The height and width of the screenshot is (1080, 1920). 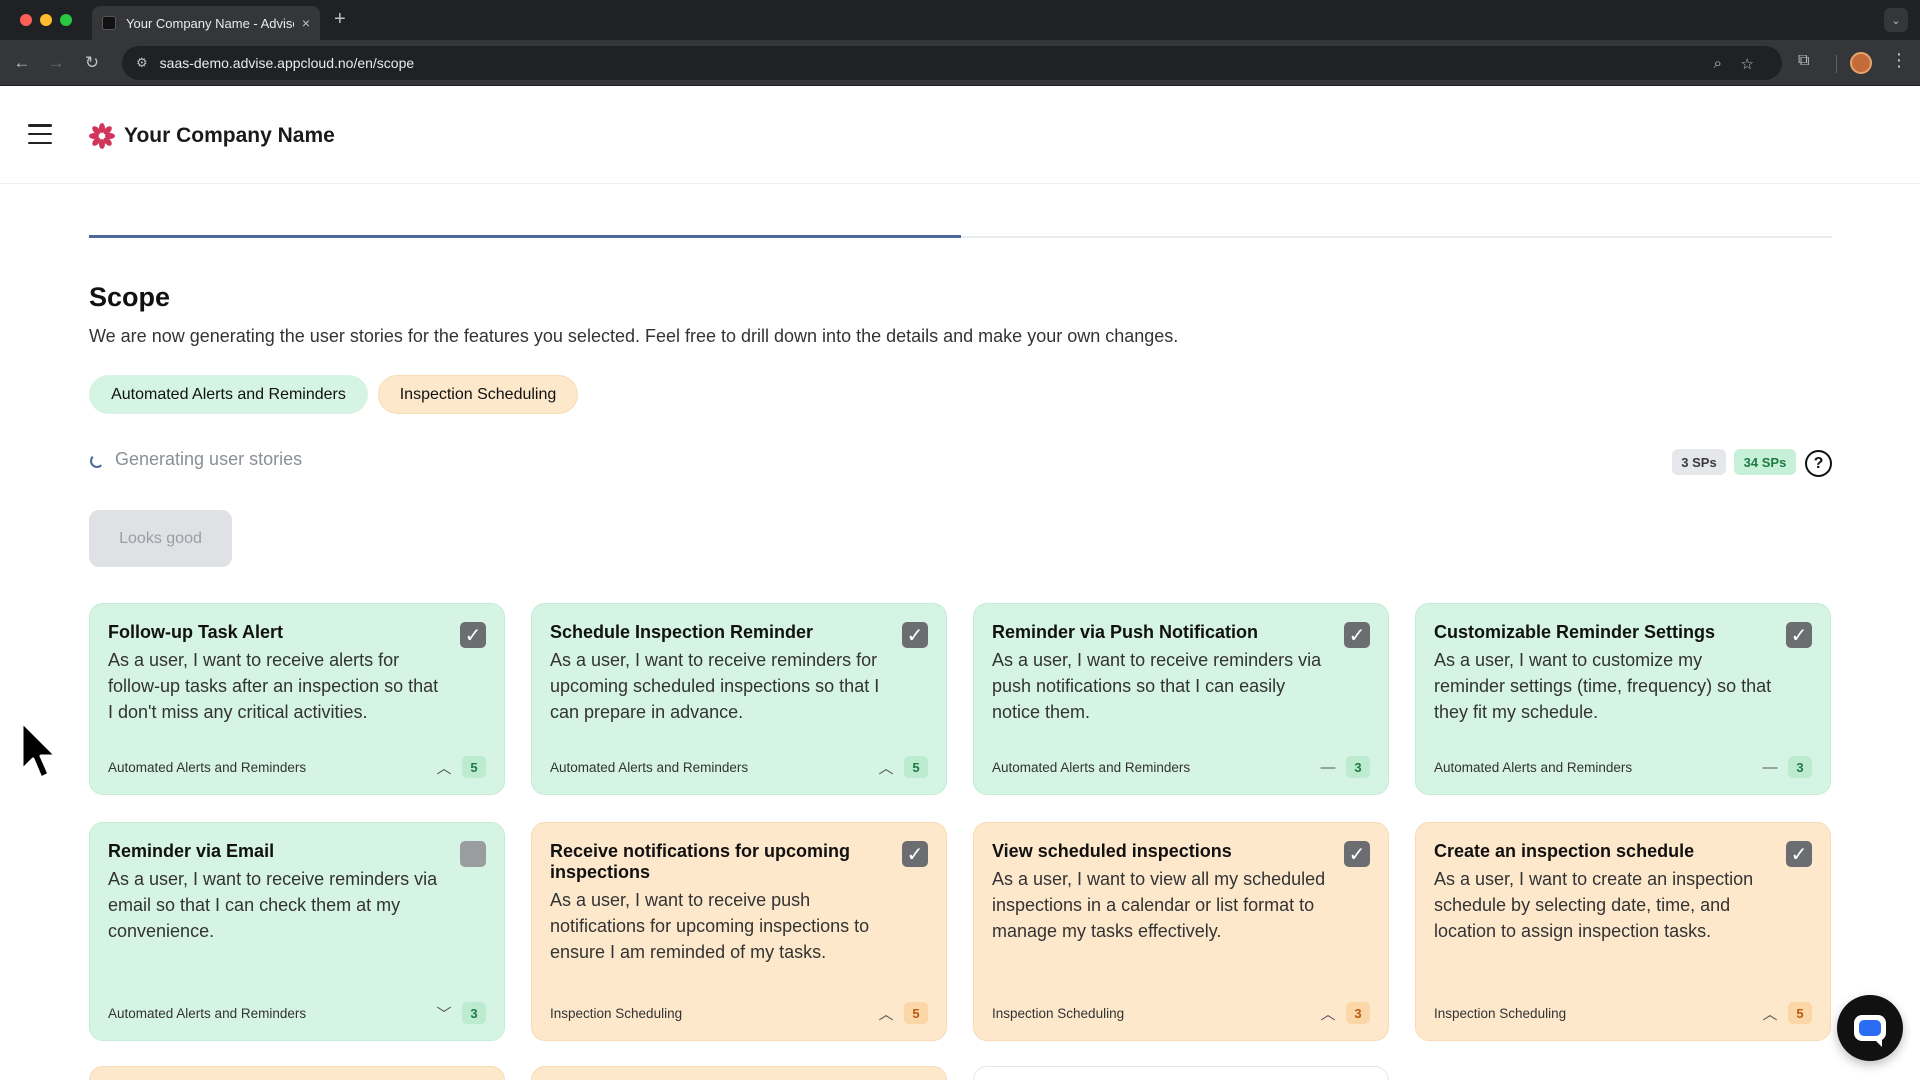 I want to click on feature-chip-scheduling: Inspection Scheduling, so click(x=478, y=394).